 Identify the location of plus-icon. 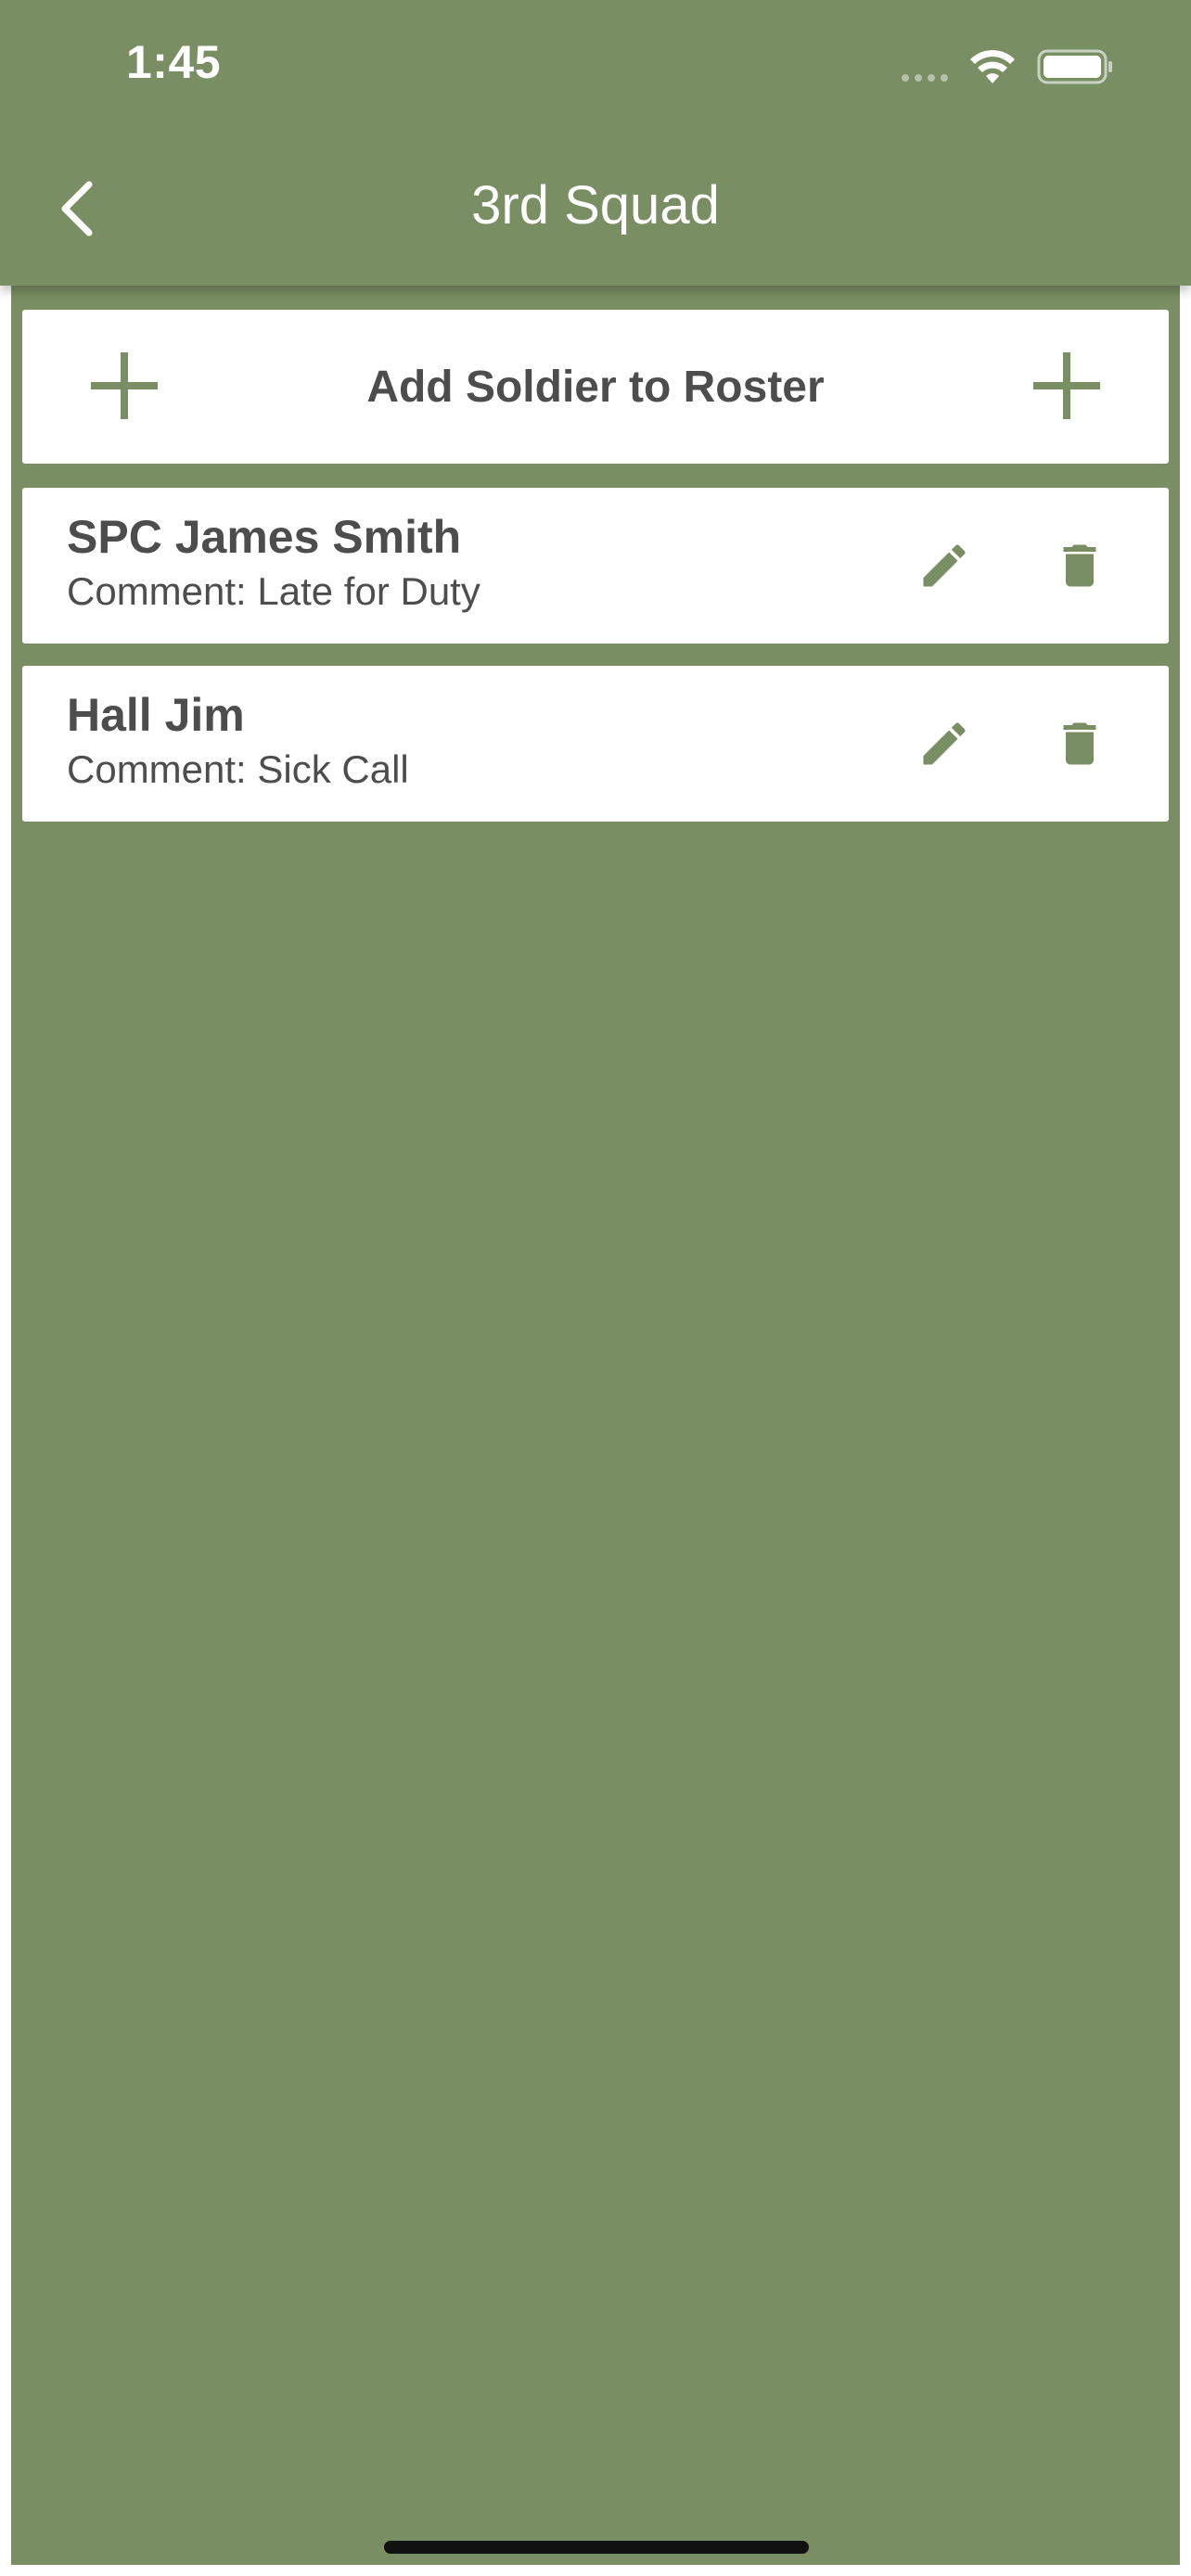
(1066, 385).